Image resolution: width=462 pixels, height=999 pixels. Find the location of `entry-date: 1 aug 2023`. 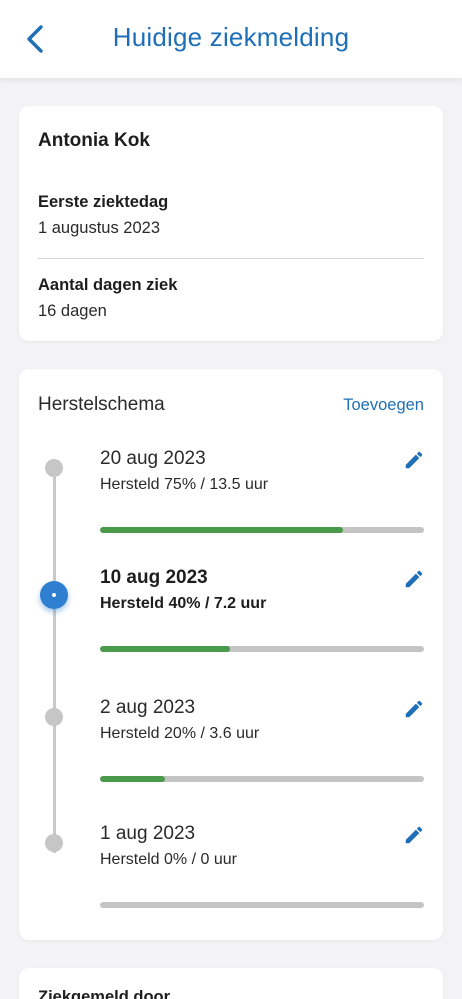

entry-date: 1 aug 2023 is located at coordinates (148, 833).